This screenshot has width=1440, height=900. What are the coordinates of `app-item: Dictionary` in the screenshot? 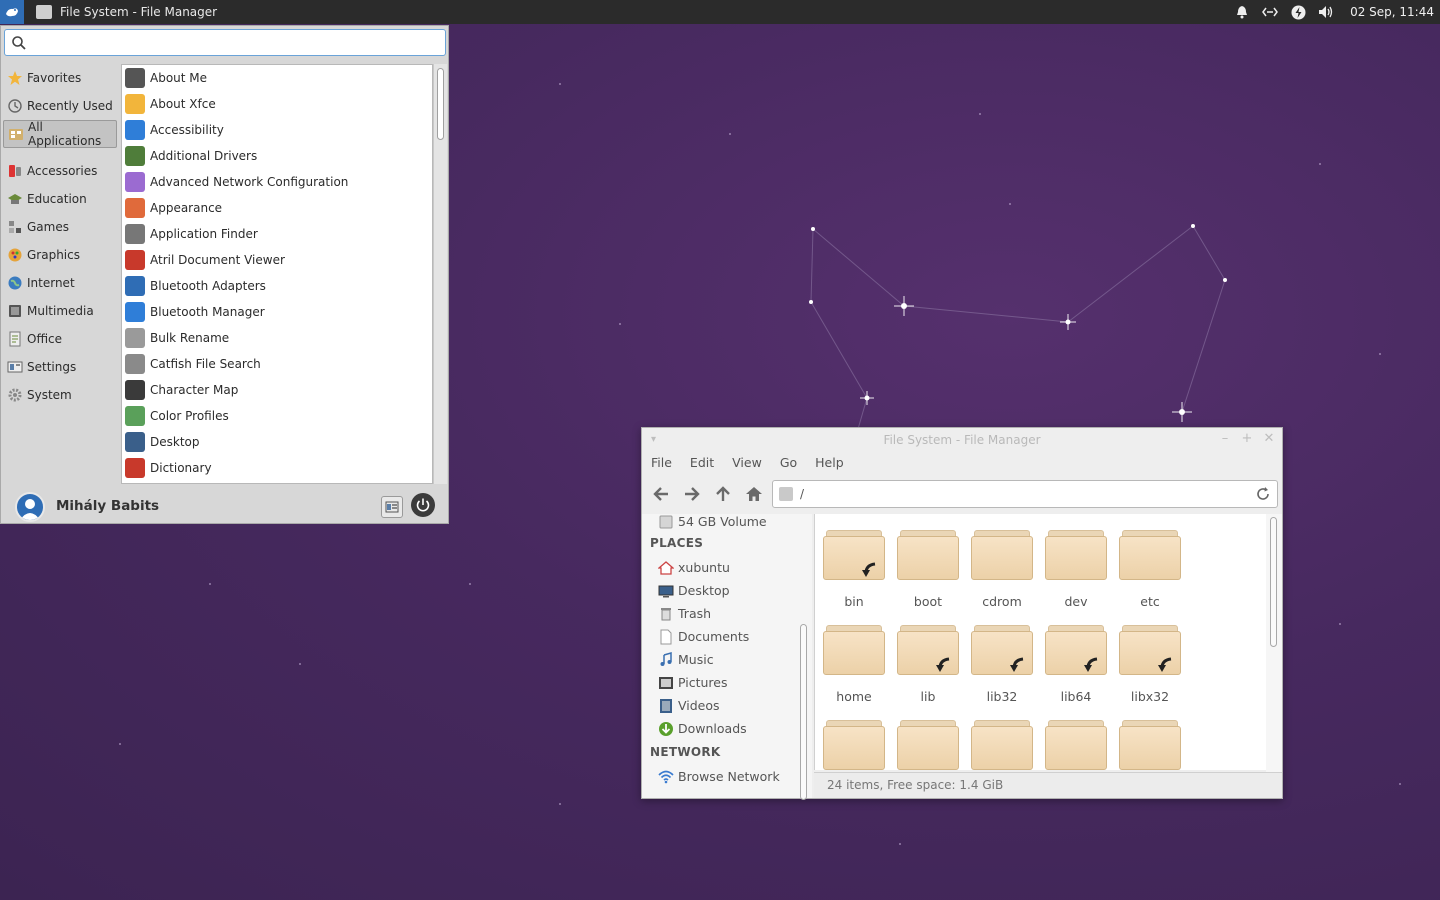 It's located at (277, 468).